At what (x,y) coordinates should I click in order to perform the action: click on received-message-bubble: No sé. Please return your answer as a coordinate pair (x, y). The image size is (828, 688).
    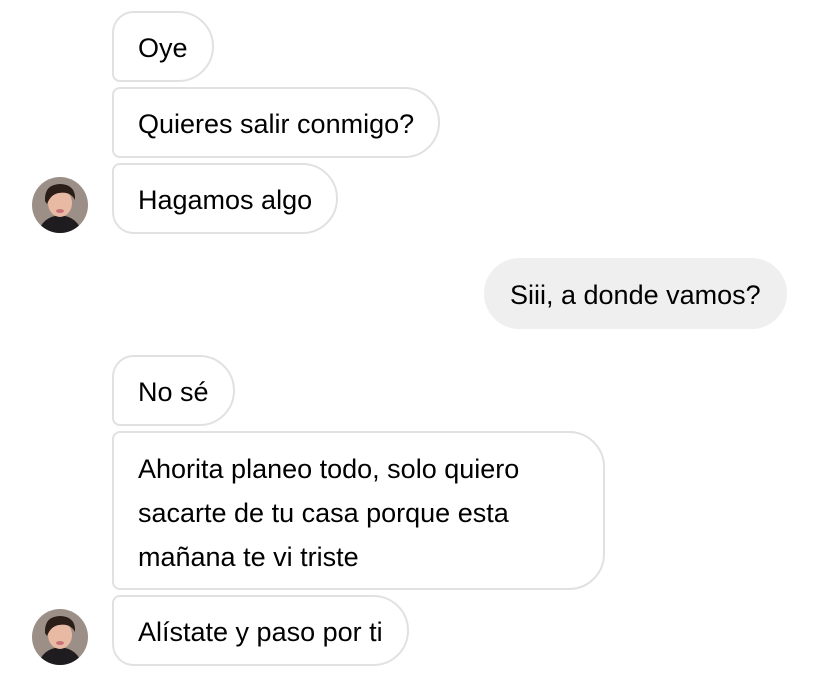
    Looking at the image, I should click on (173, 390).